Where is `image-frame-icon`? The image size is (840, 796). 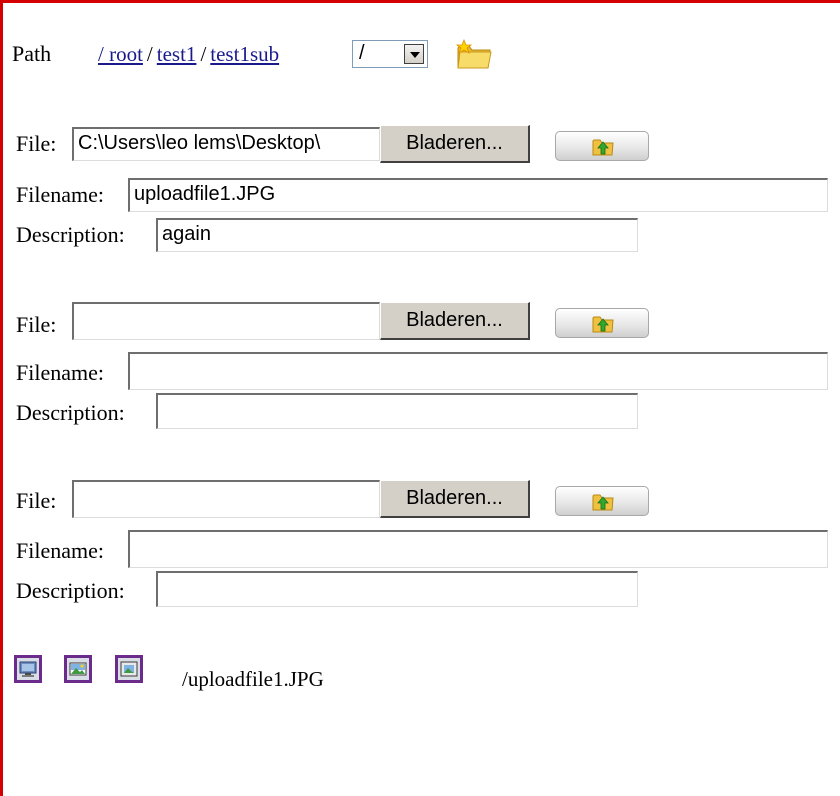 image-frame-icon is located at coordinates (129, 669).